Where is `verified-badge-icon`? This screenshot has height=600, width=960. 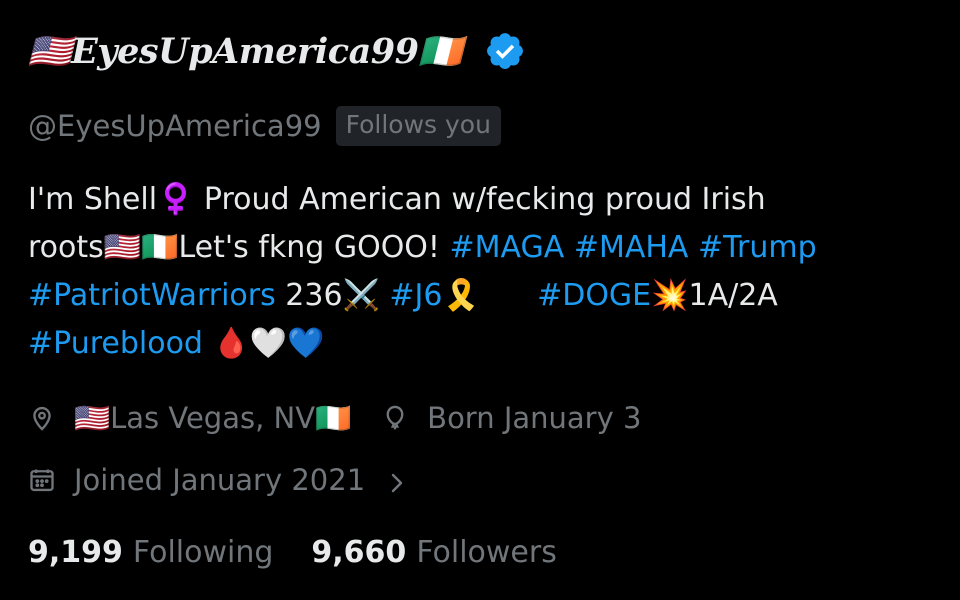
verified-badge-icon is located at coordinates (505, 51).